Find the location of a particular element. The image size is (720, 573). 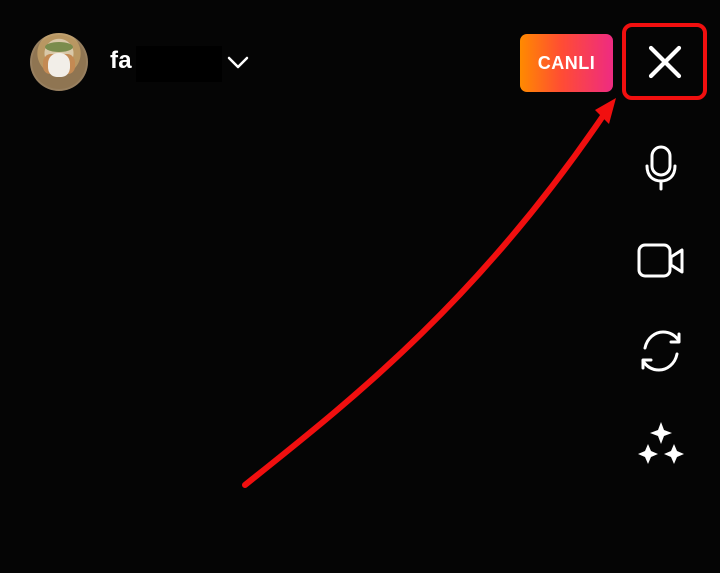

close-button is located at coordinates (664, 61).